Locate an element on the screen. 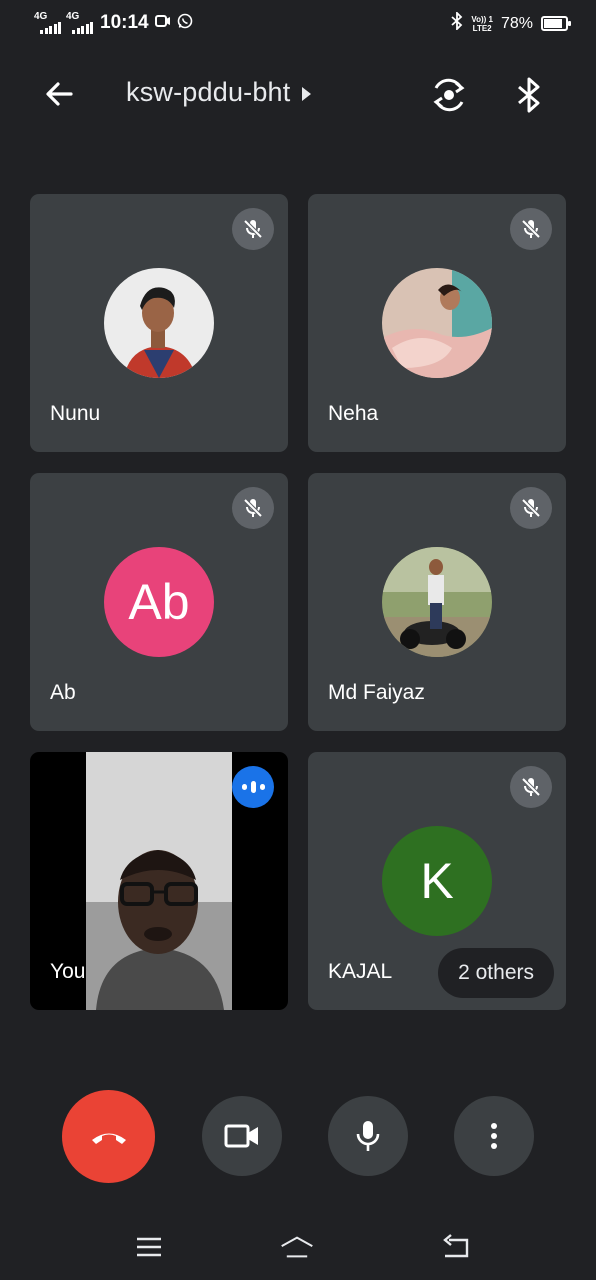  nav-home-button is located at coordinates (297, 1247).